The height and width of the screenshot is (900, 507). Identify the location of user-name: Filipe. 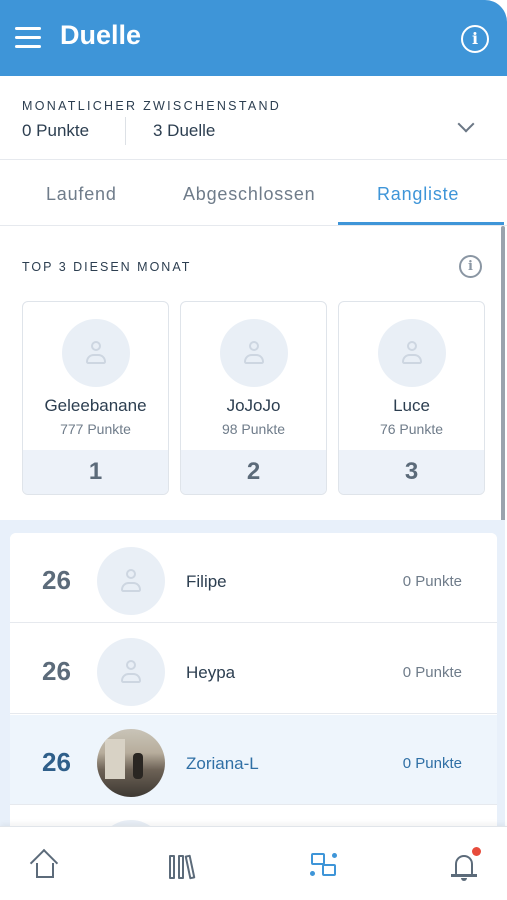
(206, 581).